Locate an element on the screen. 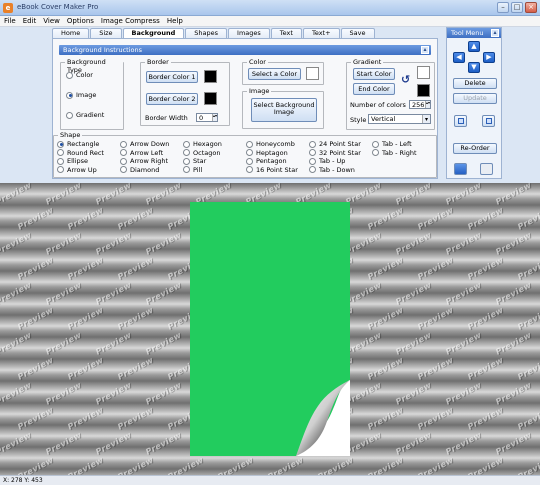 The image size is (540, 485). radio-dot is located at coordinates (249, 169).